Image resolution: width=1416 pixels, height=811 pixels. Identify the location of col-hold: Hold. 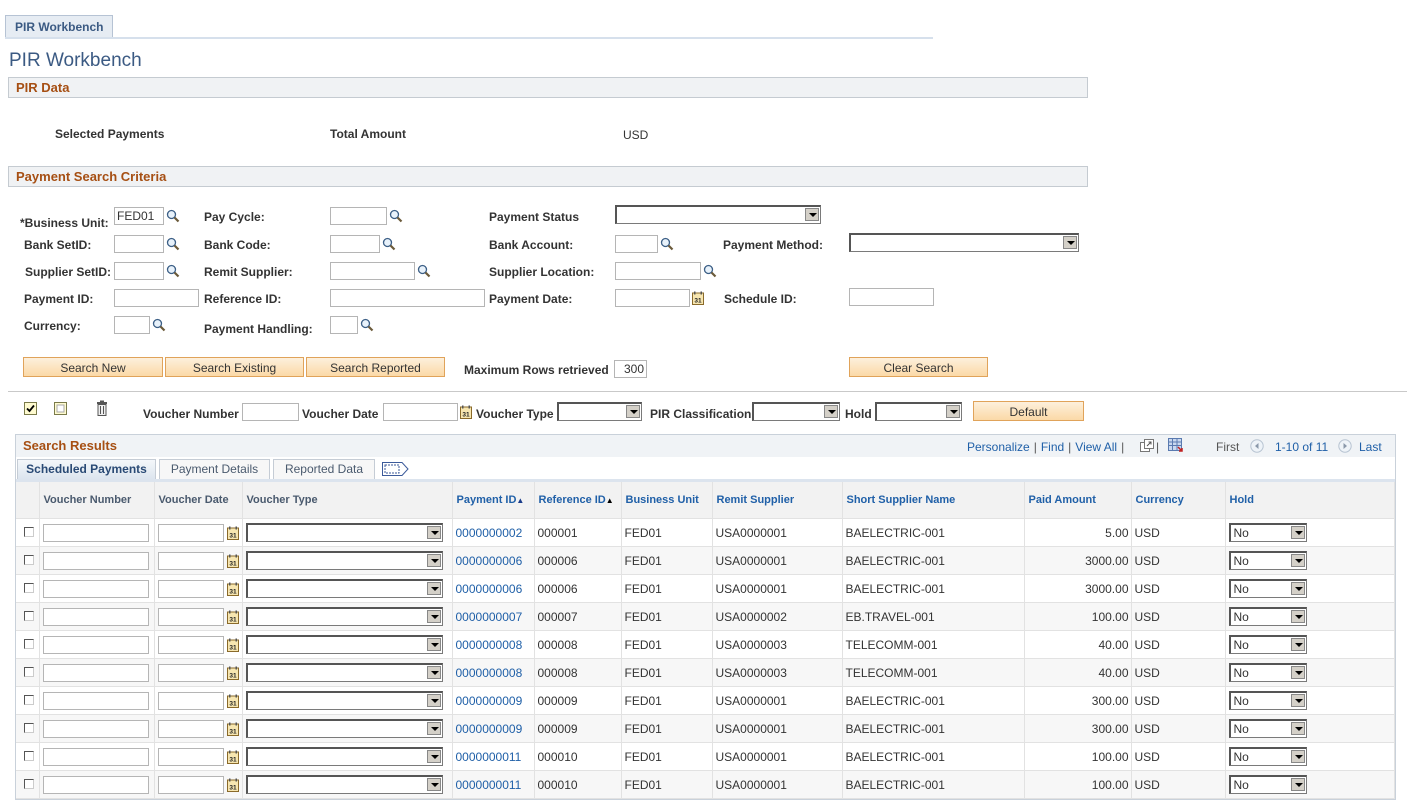
(1310, 500).